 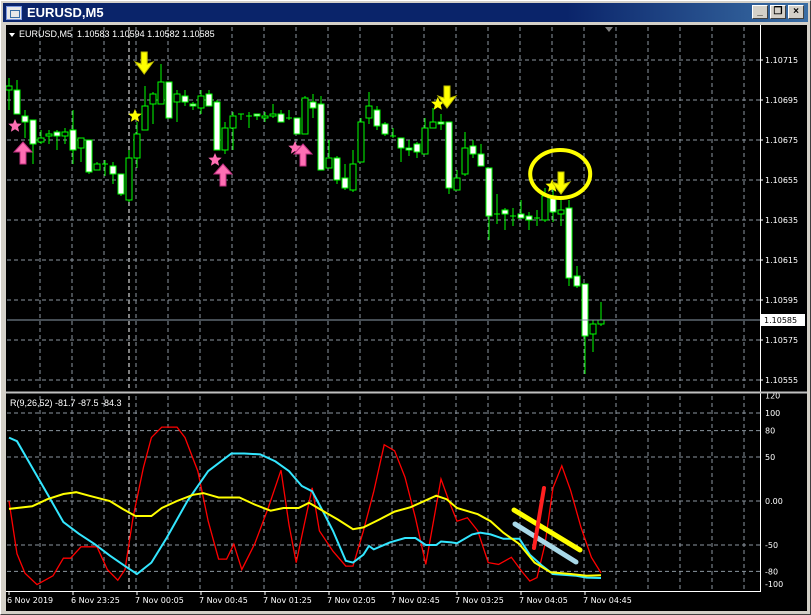 I want to click on chart-window-icon, so click(x=14, y=12).